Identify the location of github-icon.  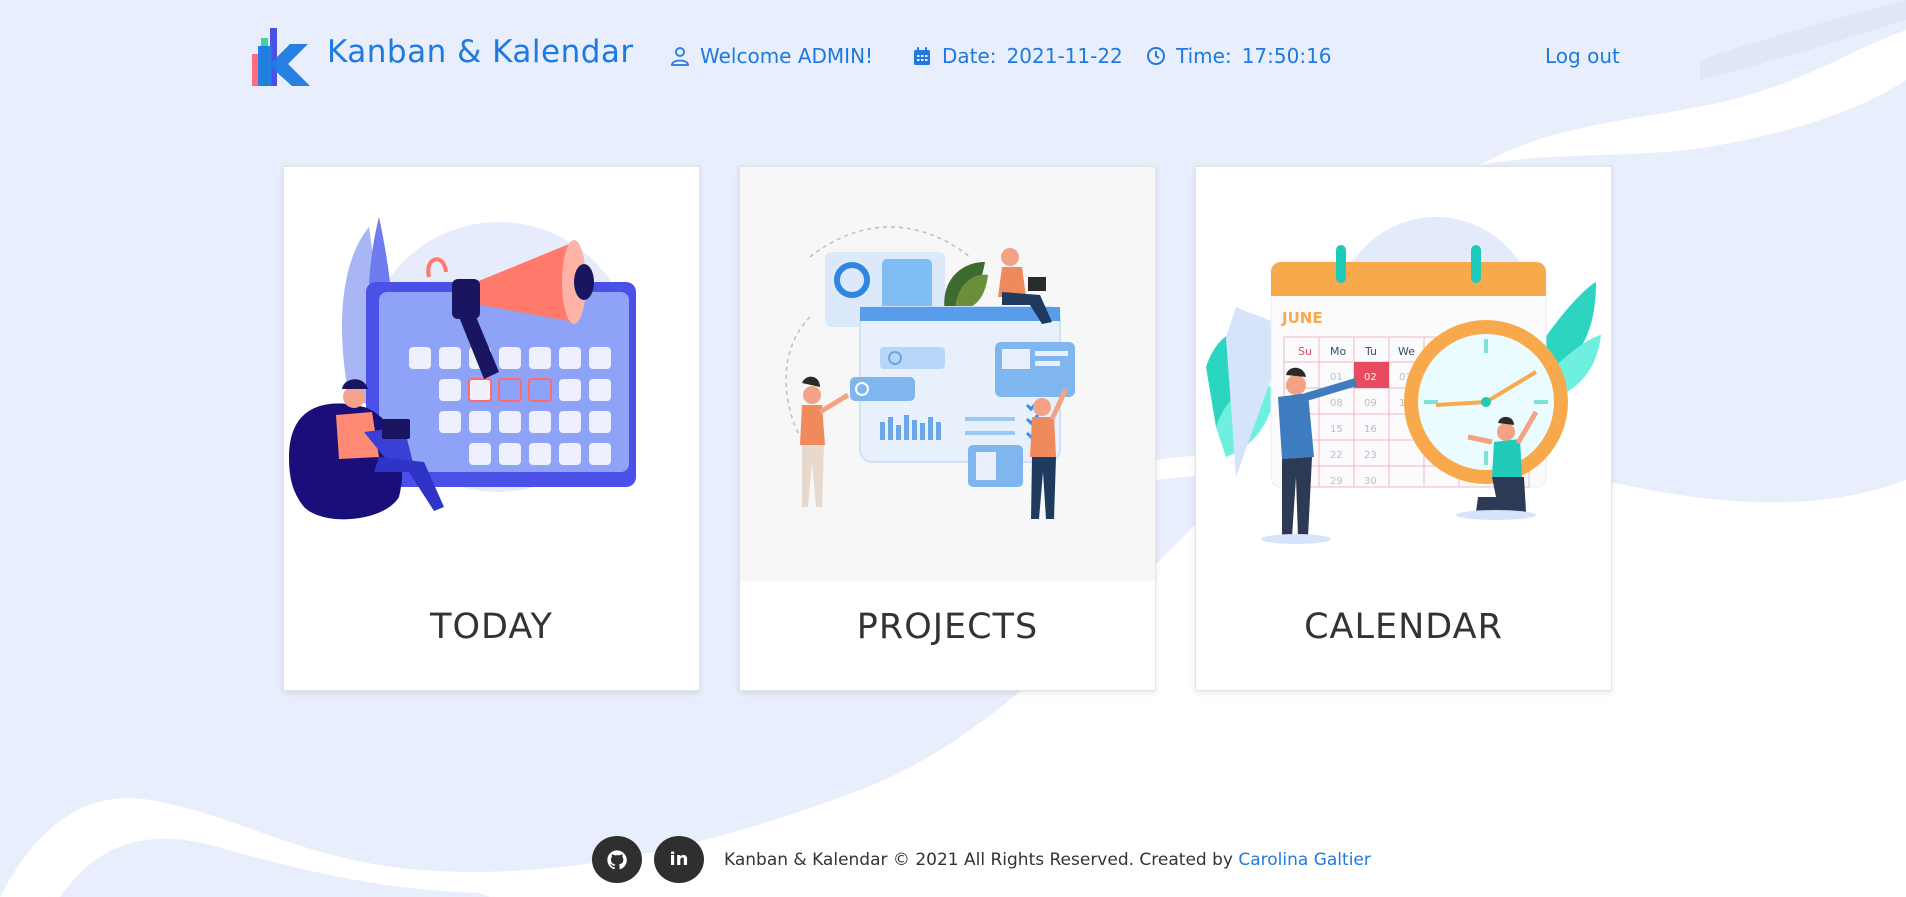
(617, 859).